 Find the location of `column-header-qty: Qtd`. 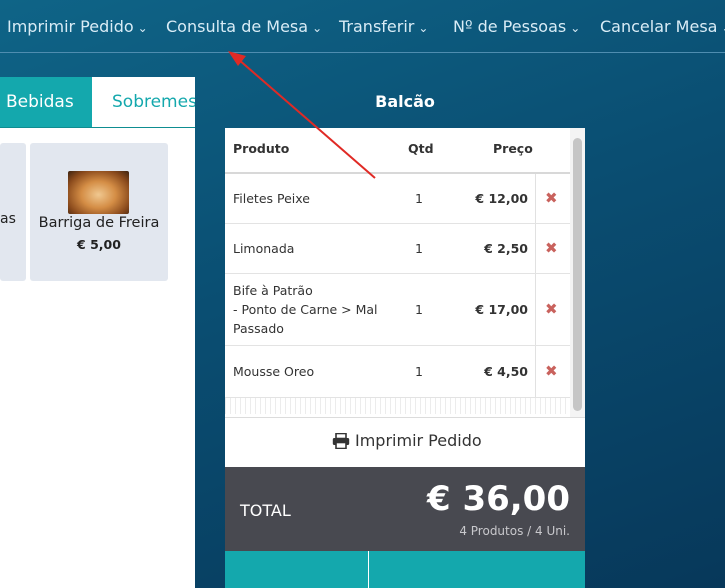

column-header-qty: Qtd is located at coordinates (421, 148).